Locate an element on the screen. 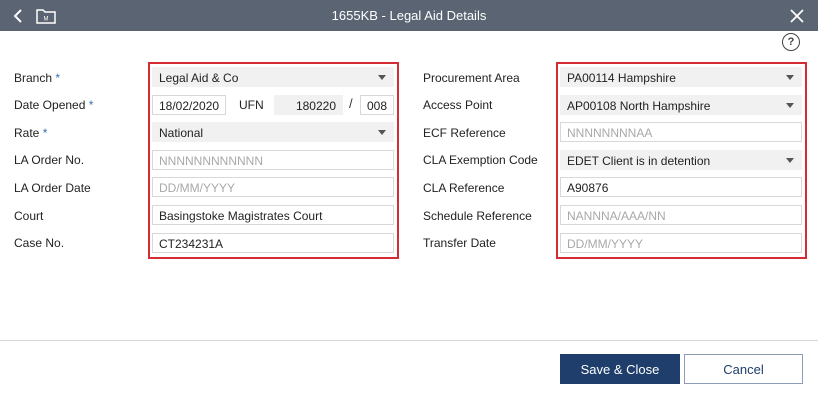  close-icon is located at coordinates (797, 16).